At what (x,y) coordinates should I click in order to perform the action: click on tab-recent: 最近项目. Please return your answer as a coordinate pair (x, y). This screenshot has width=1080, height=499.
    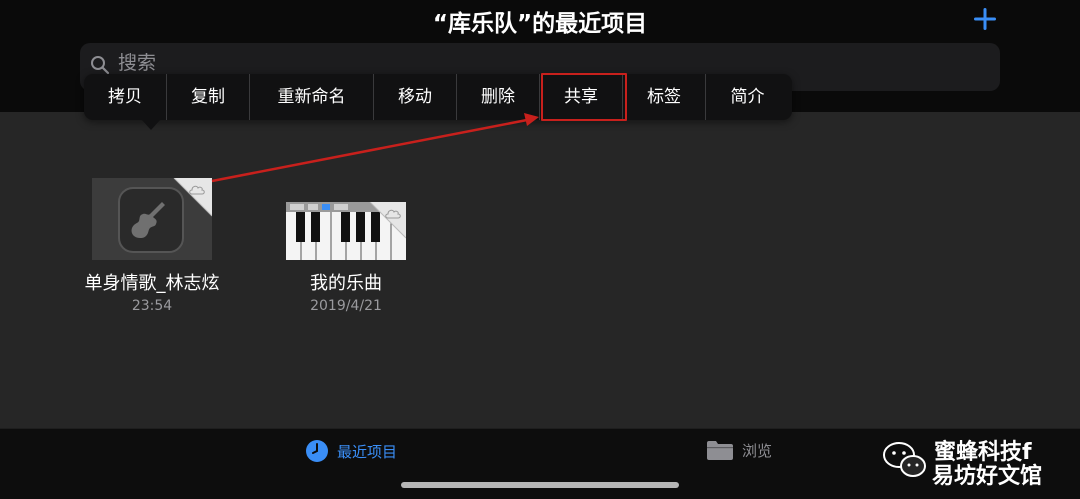
    Looking at the image, I should click on (351, 451).